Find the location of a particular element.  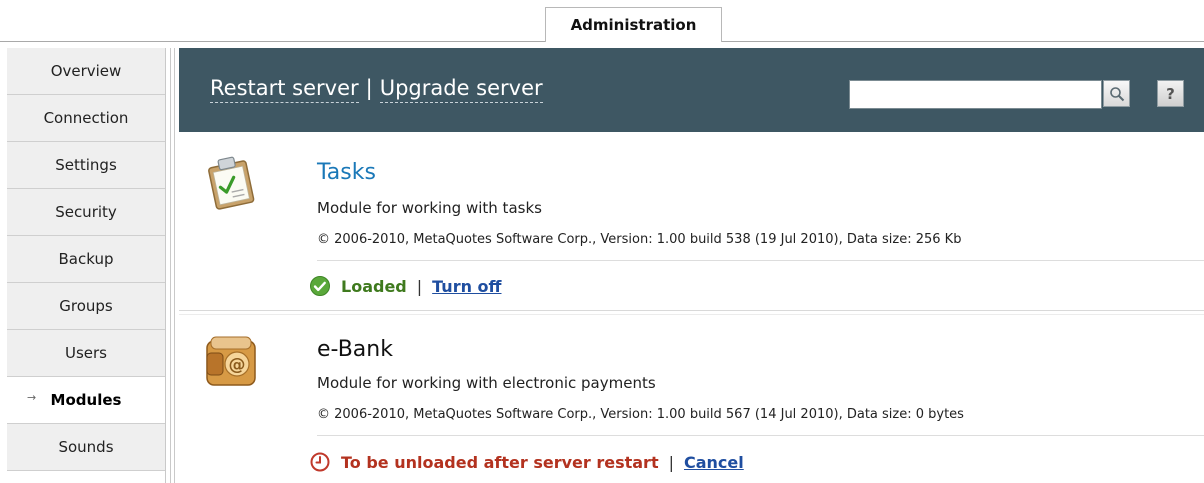

sidebar-item-backup: Backup is located at coordinates (86, 259).